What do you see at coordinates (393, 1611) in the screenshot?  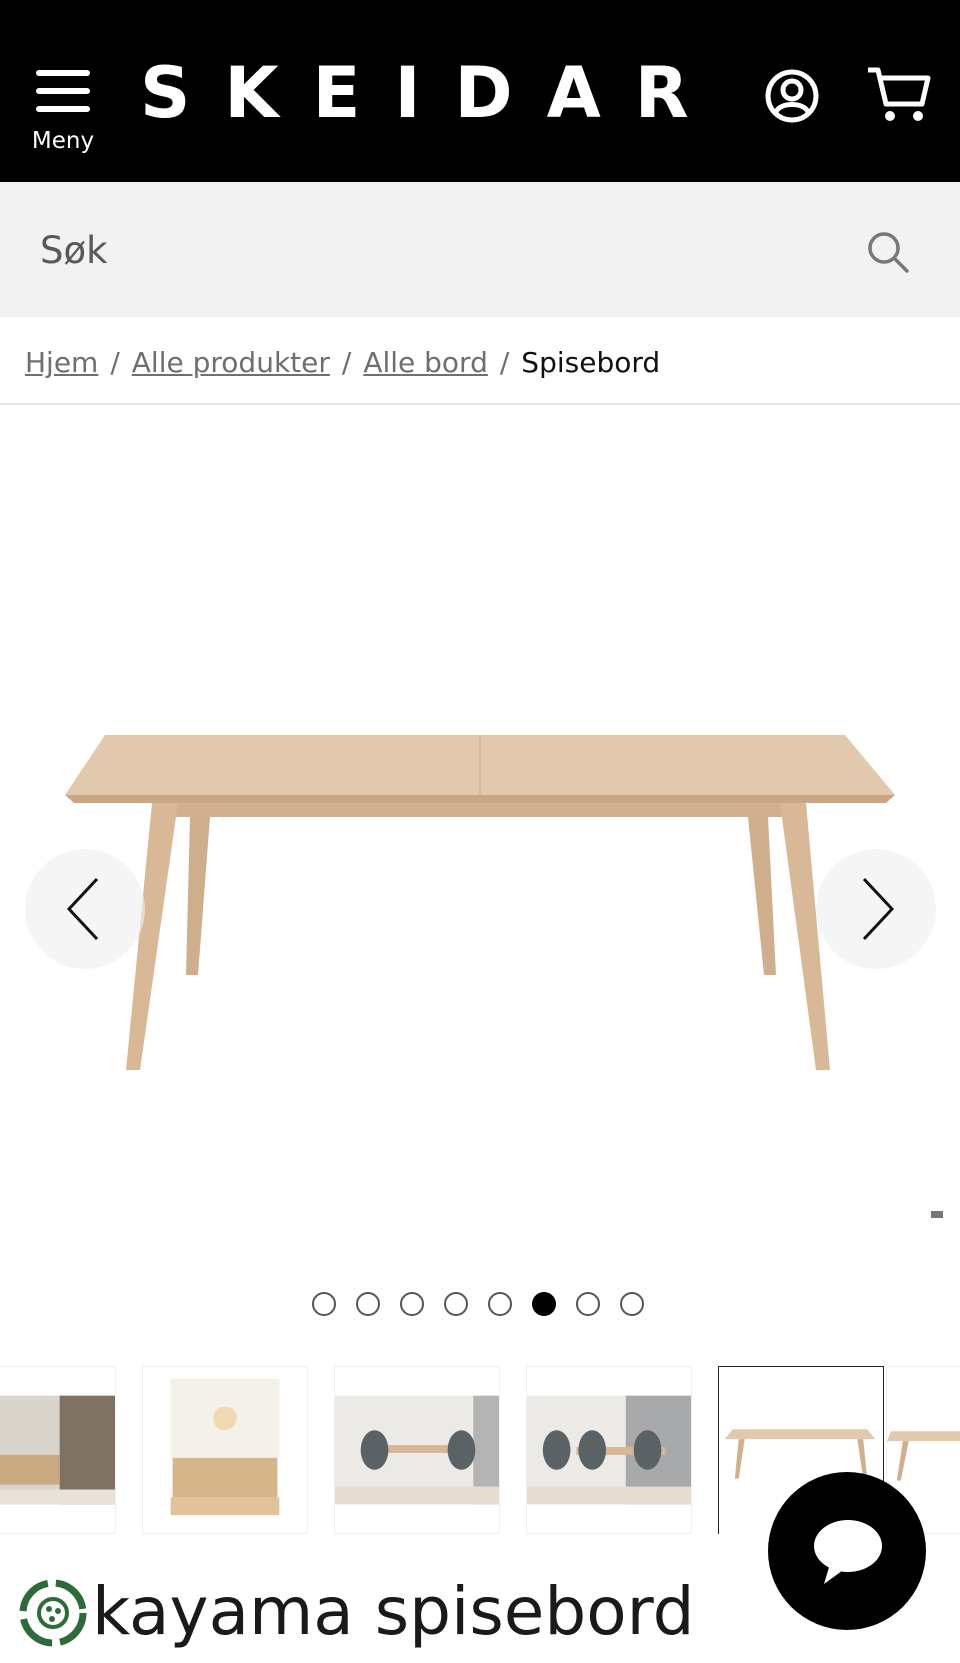 I see `product-title: kayama spisebord` at bounding box center [393, 1611].